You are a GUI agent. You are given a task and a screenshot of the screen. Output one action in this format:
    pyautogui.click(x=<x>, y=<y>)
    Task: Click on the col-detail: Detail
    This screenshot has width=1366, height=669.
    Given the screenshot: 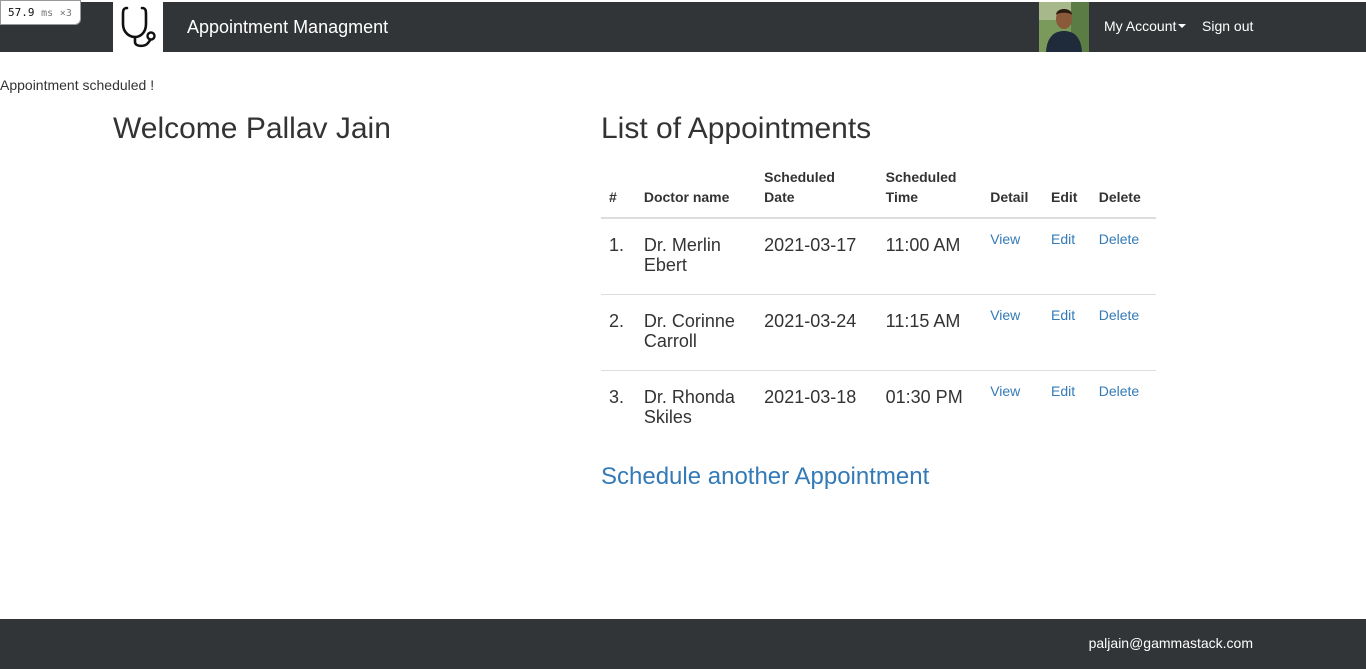 What is the action you would take?
    pyautogui.click(x=1013, y=189)
    